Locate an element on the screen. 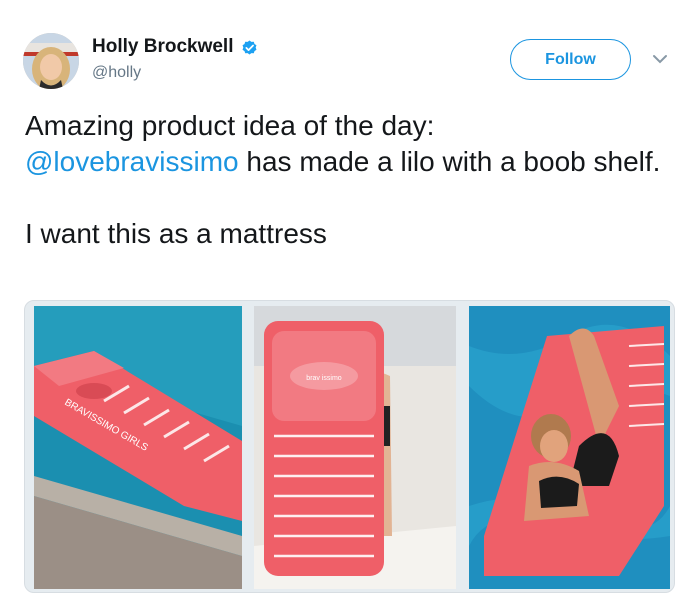 The width and height of the screenshot is (700, 609). verified-badge-icon is located at coordinates (249, 47).